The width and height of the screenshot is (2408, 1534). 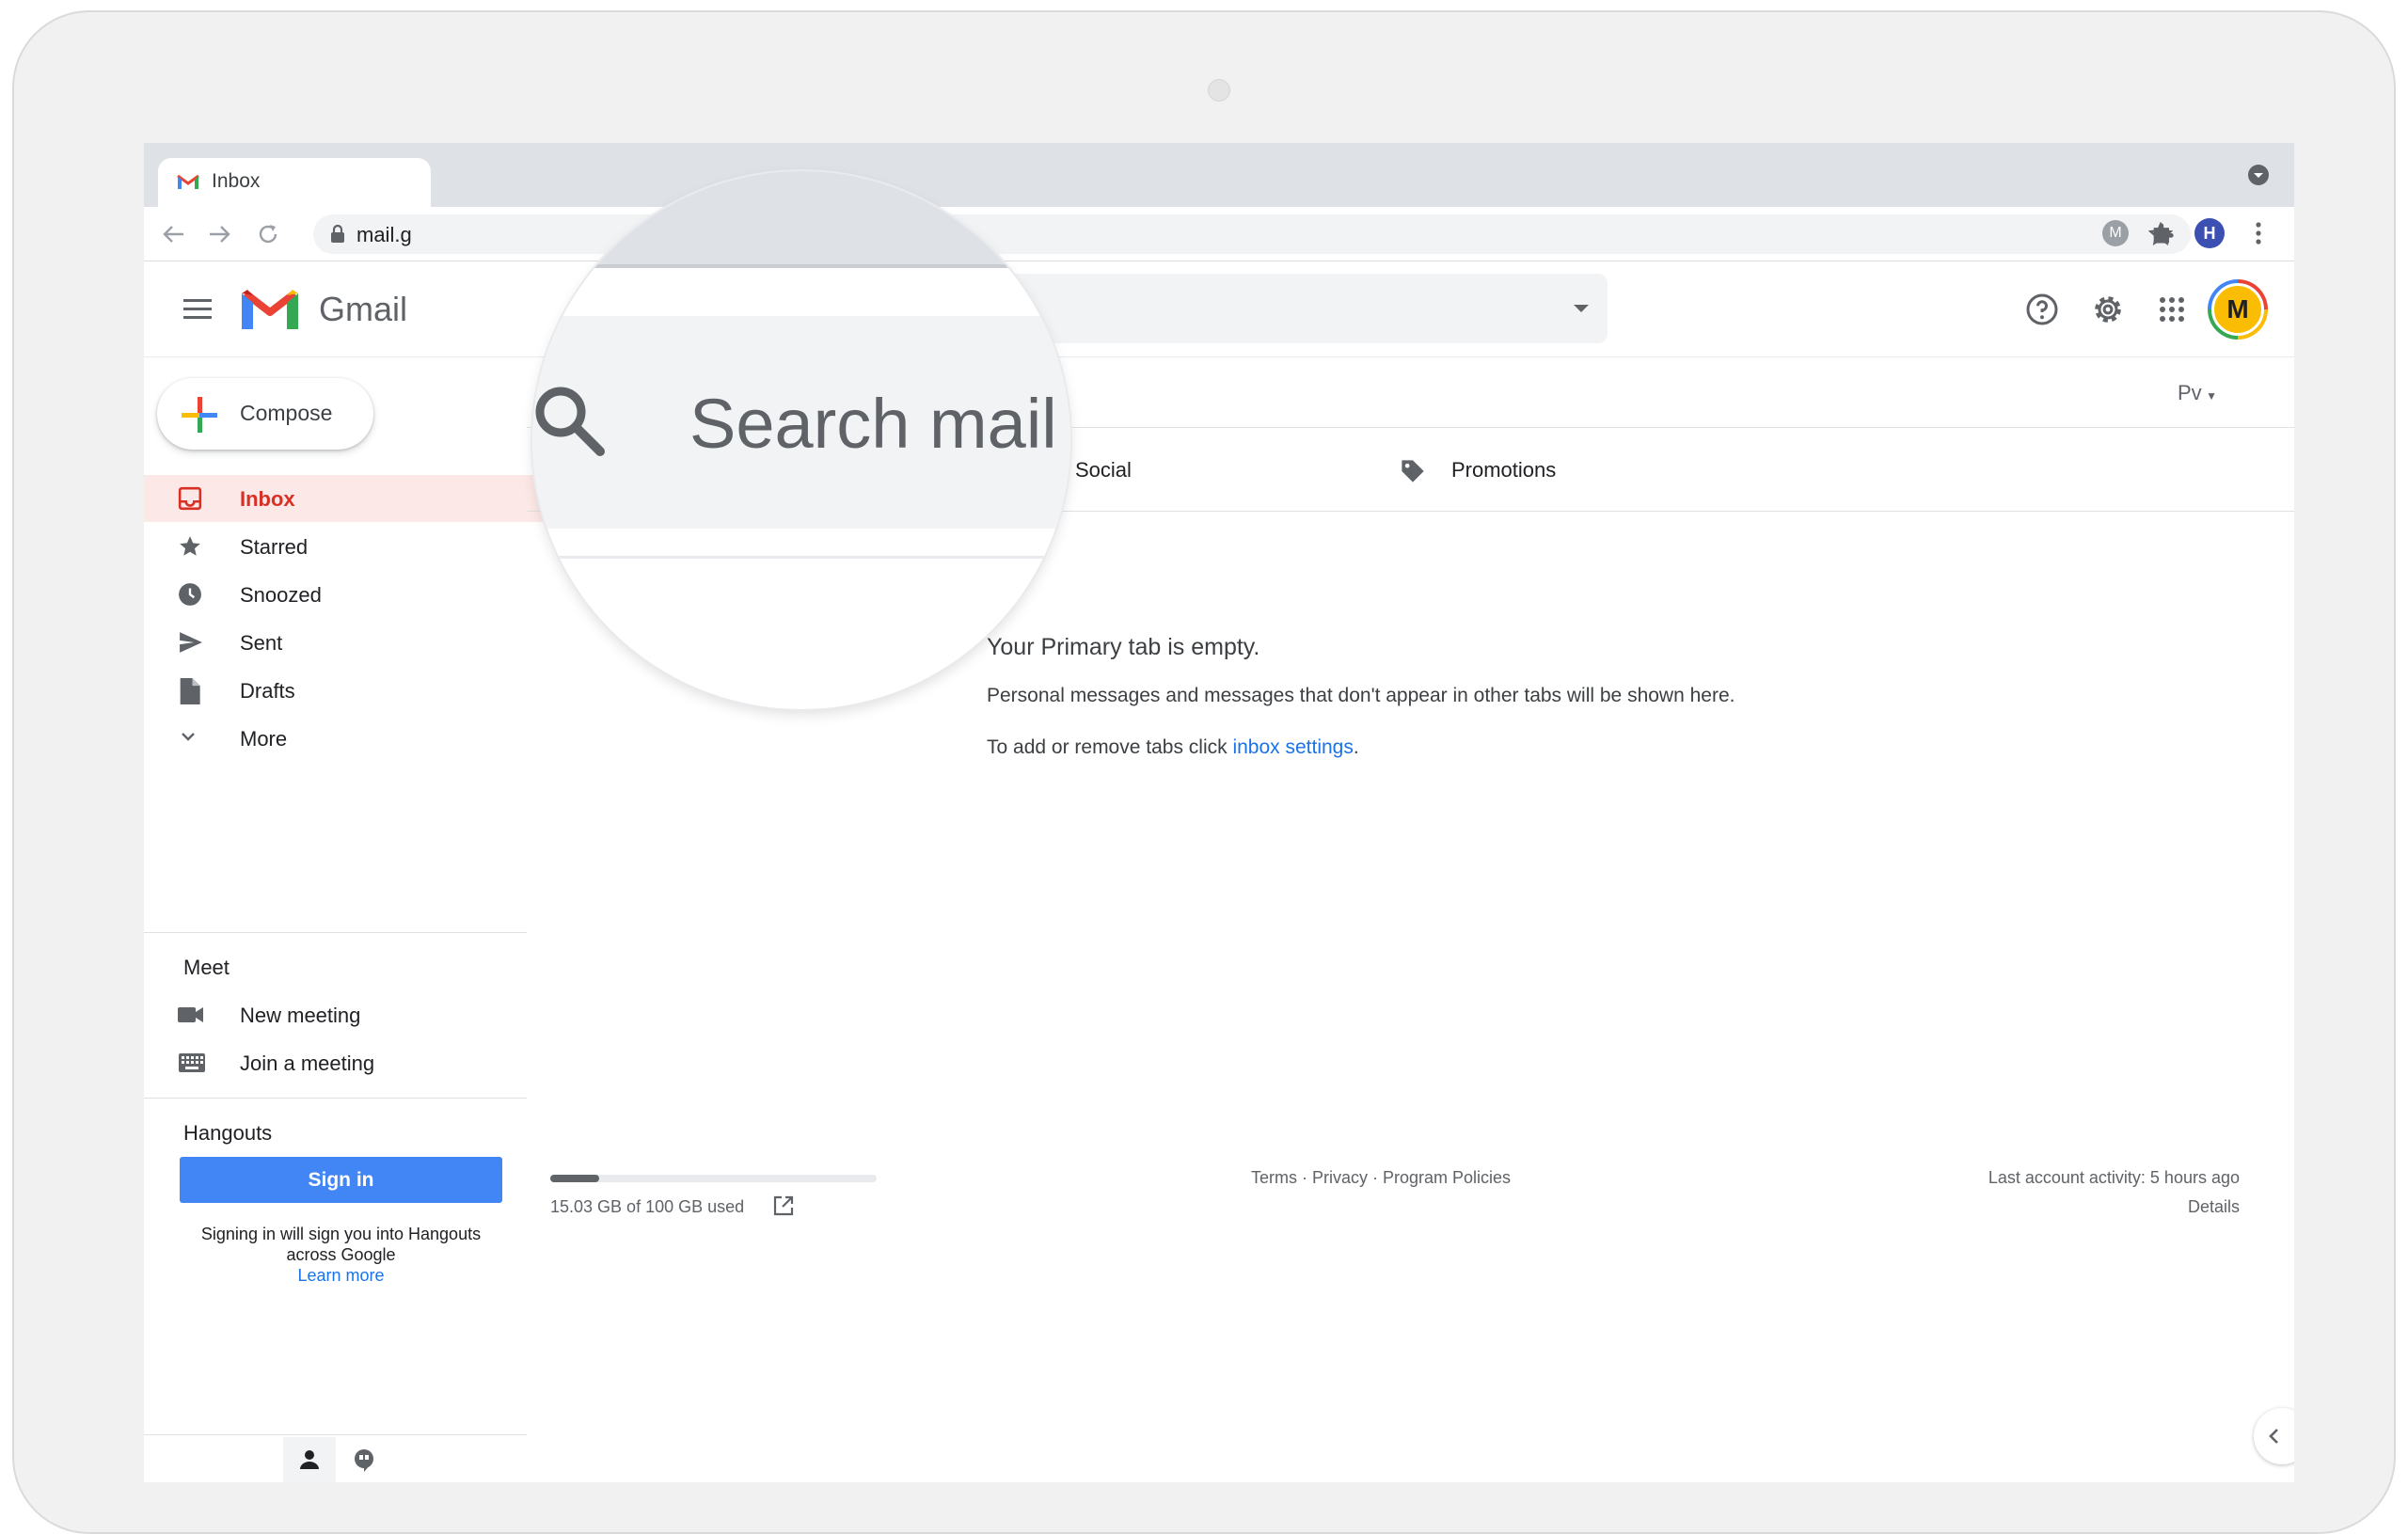 What do you see at coordinates (264, 739) in the screenshot?
I see `sidebar-item-label: More` at bounding box center [264, 739].